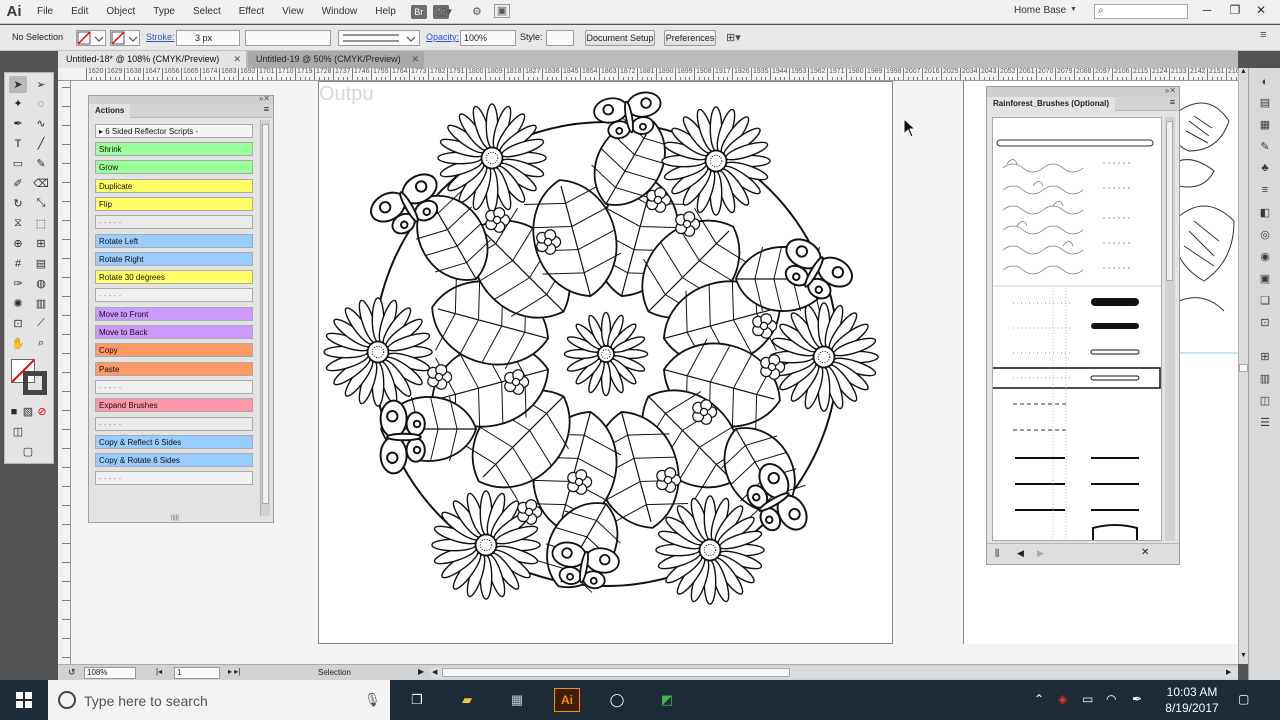 Image resolution: width=1280 pixels, height=720 pixels. I want to click on artboard-tool-icon: ⊡, so click(18, 323).